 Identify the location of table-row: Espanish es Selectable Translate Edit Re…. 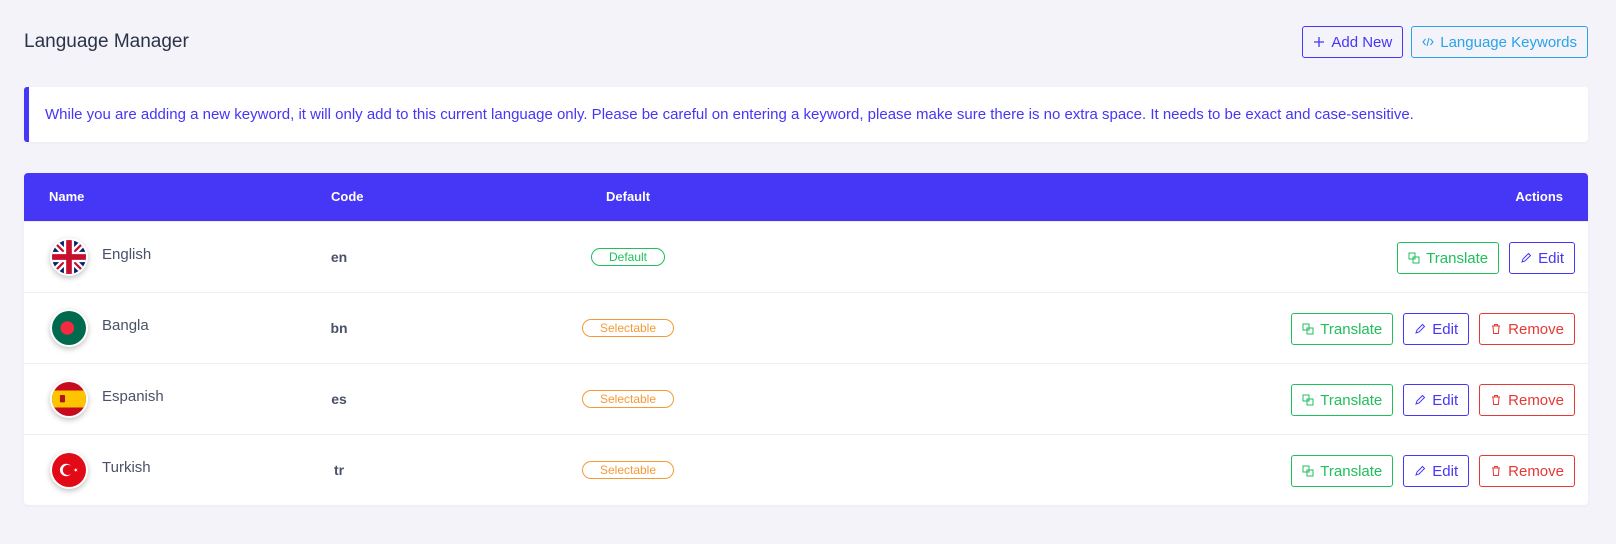
(806, 398).